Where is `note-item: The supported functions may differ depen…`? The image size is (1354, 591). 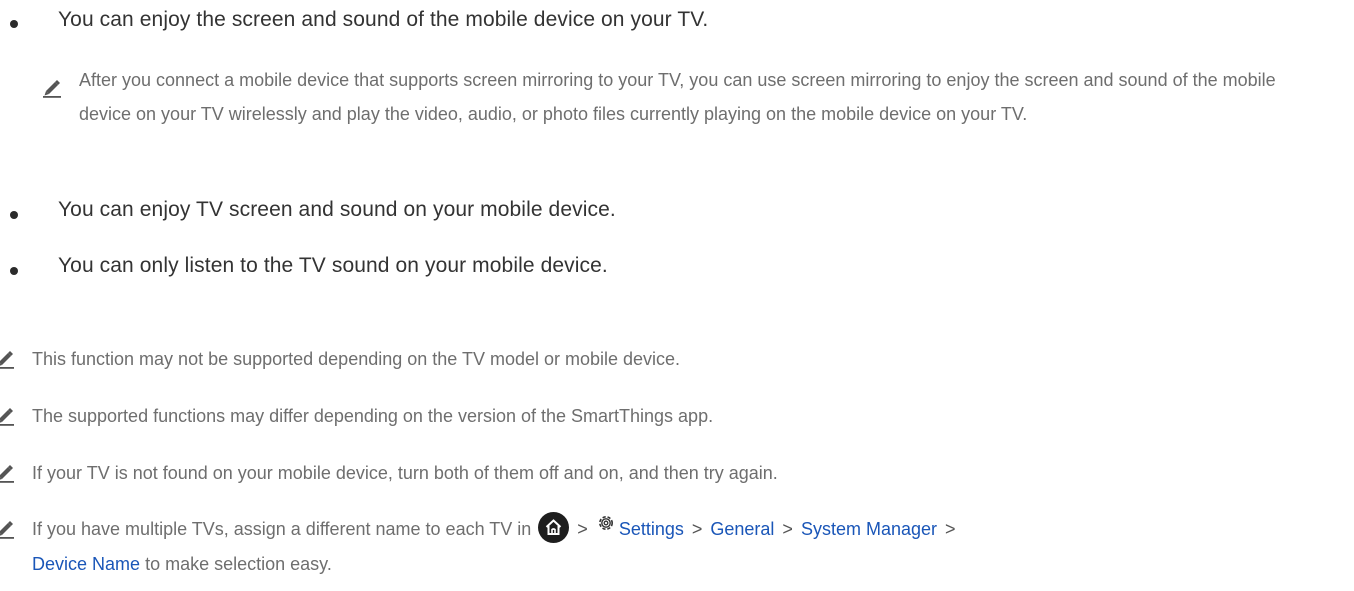 note-item: The supported functions may differ depen… is located at coordinates (677, 416).